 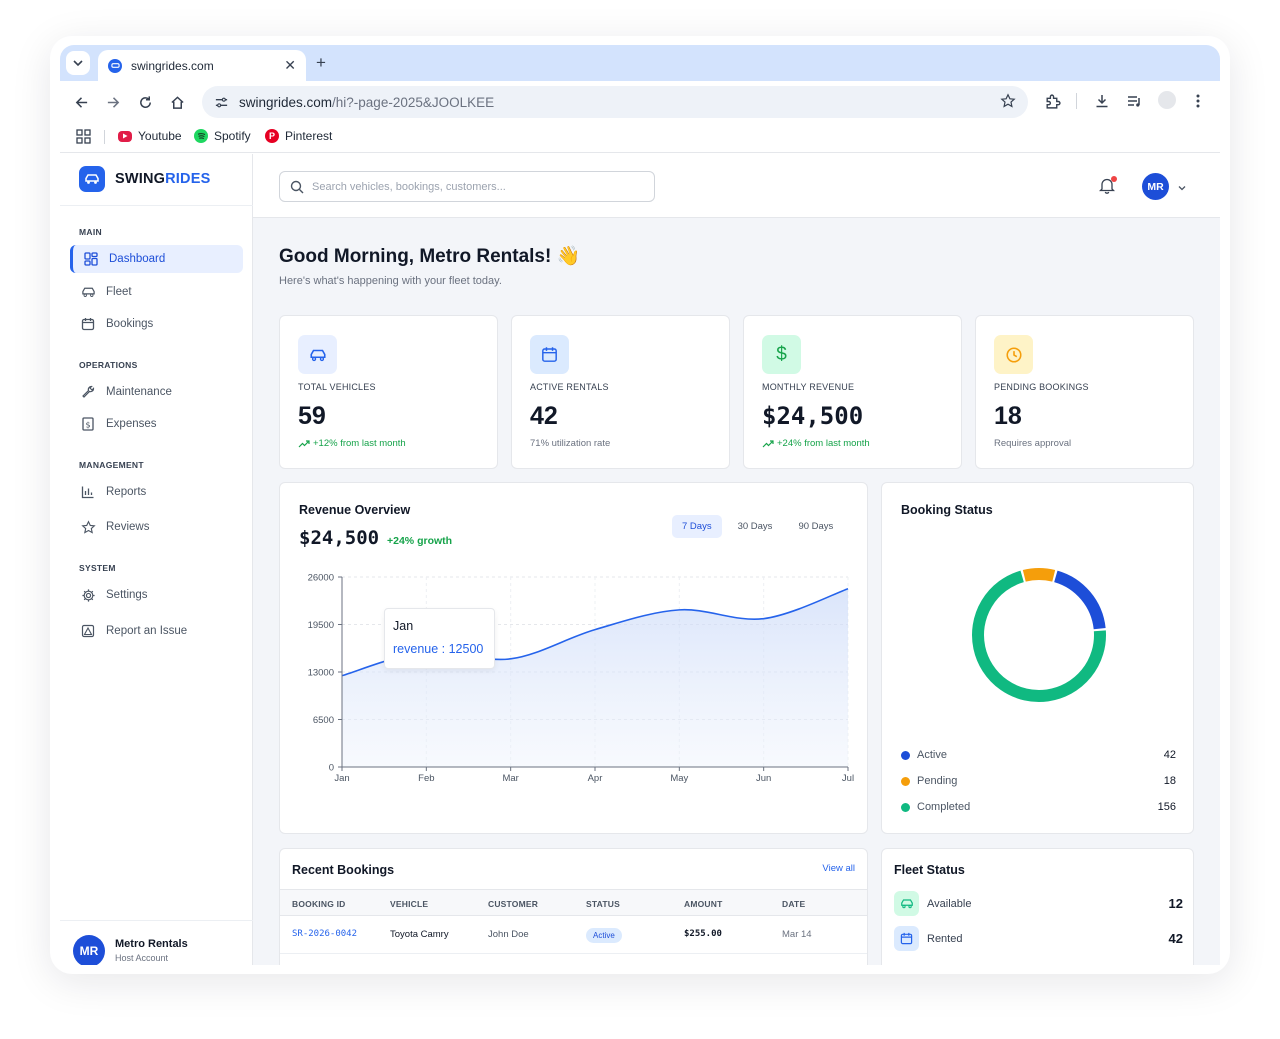 What do you see at coordinates (697, 526) in the screenshot?
I see `range-tab-7-days: 7 Days` at bounding box center [697, 526].